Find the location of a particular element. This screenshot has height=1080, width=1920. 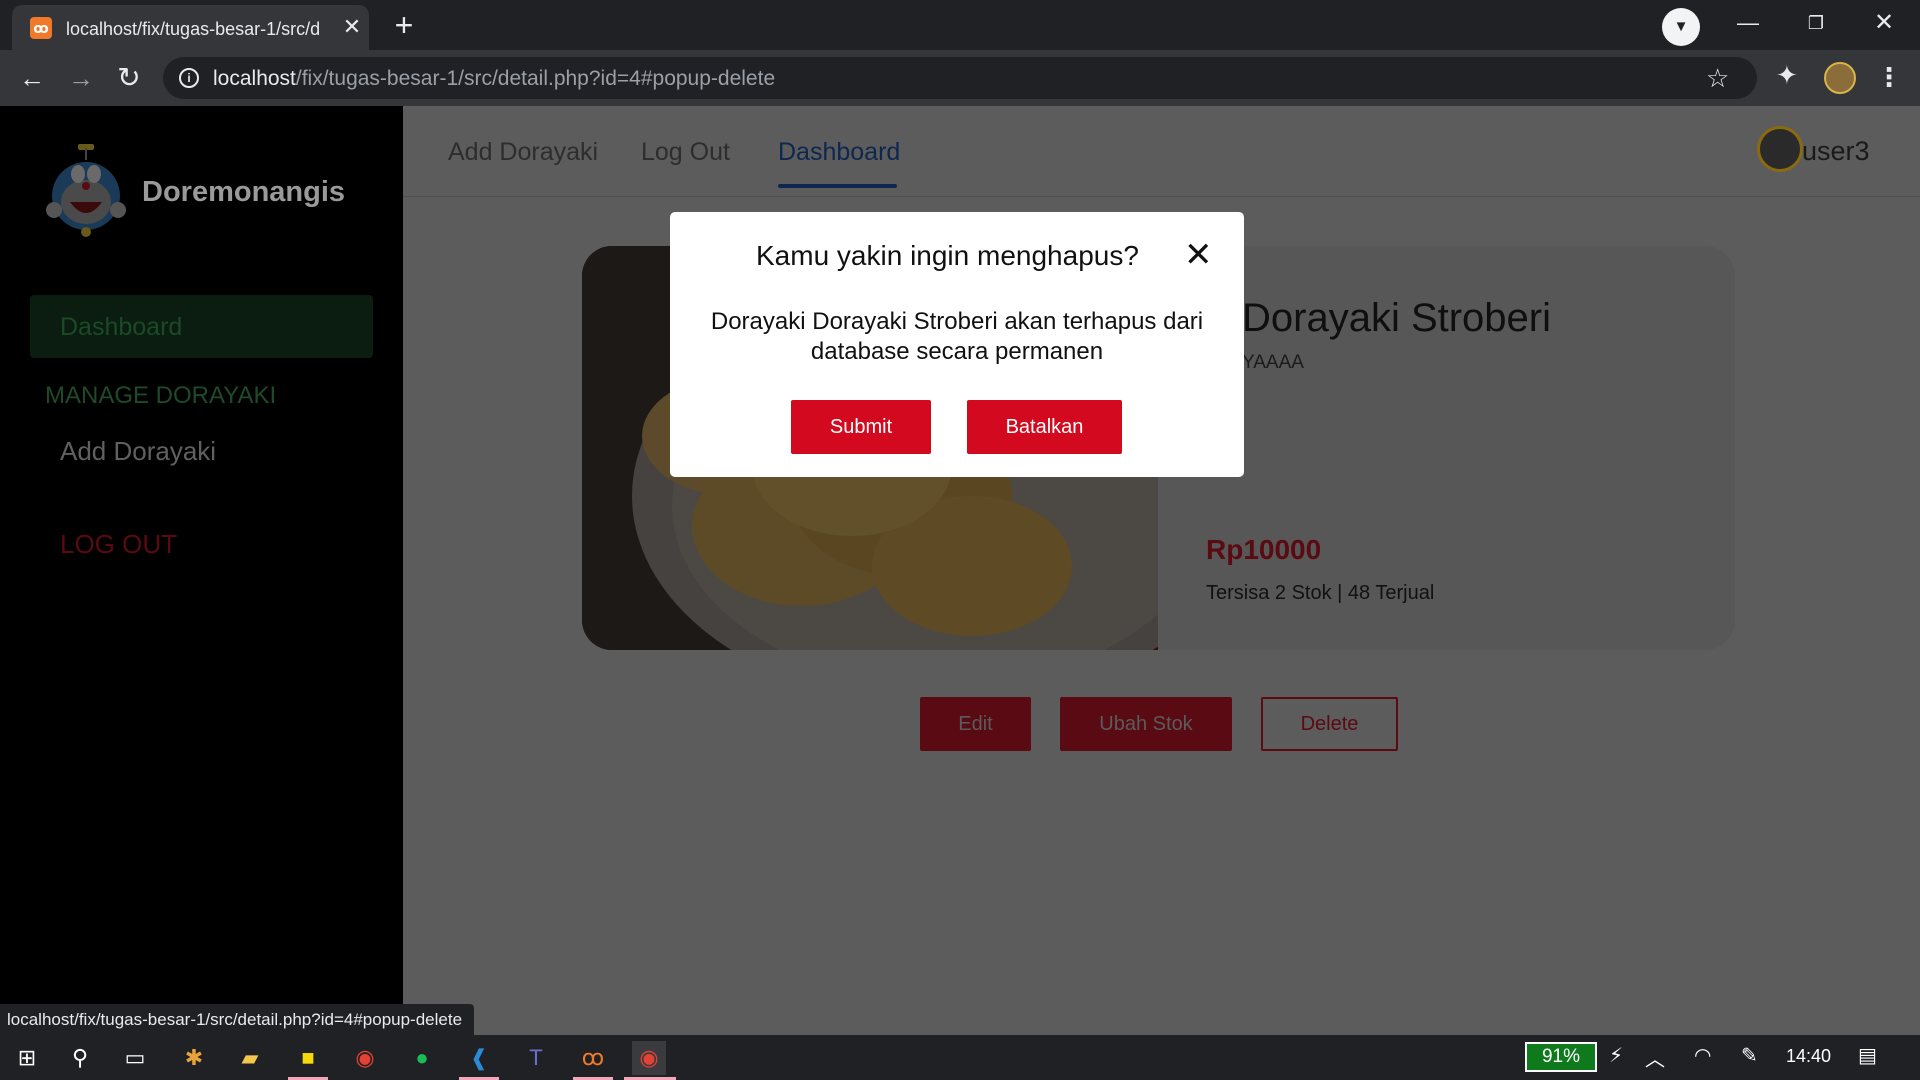

tab-title: localhost/fix/tugas-besar-1/src/d is located at coordinates (193, 29).